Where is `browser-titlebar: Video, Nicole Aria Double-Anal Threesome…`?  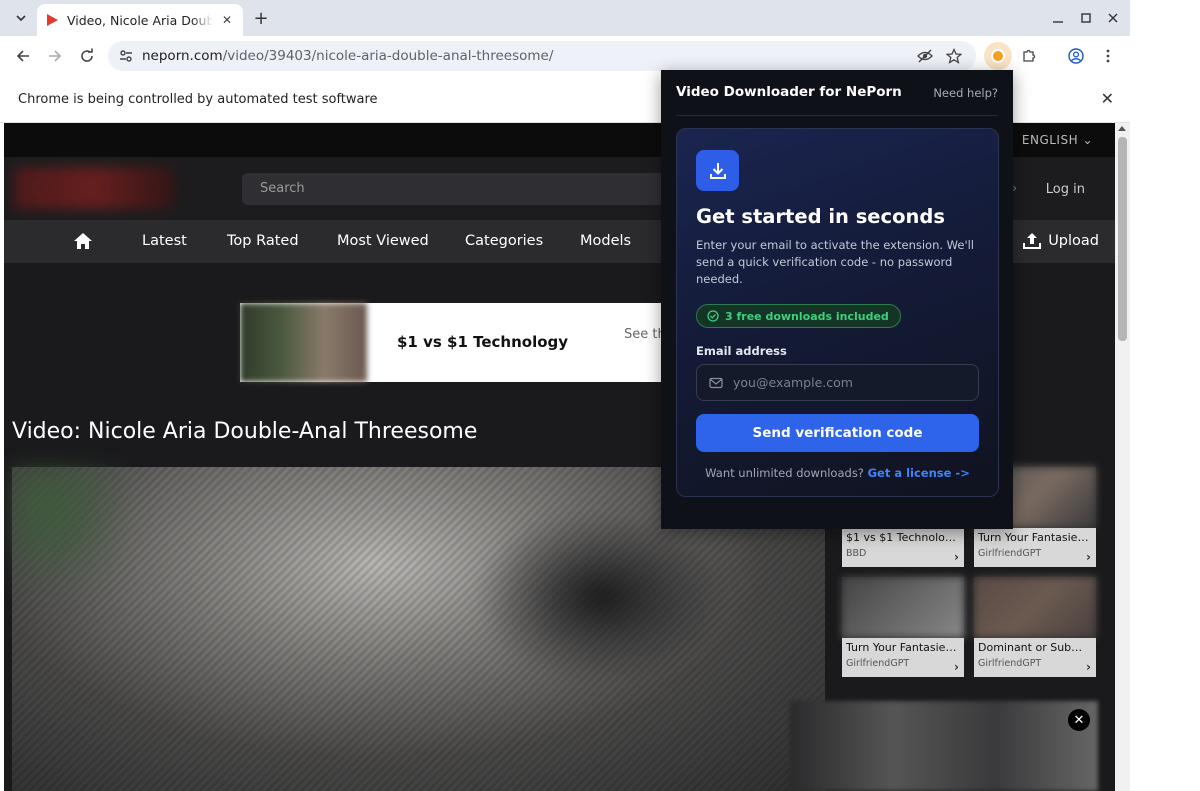
browser-titlebar: Video, Nicole Aria Double-Anal Threesome… is located at coordinates (565, 18).